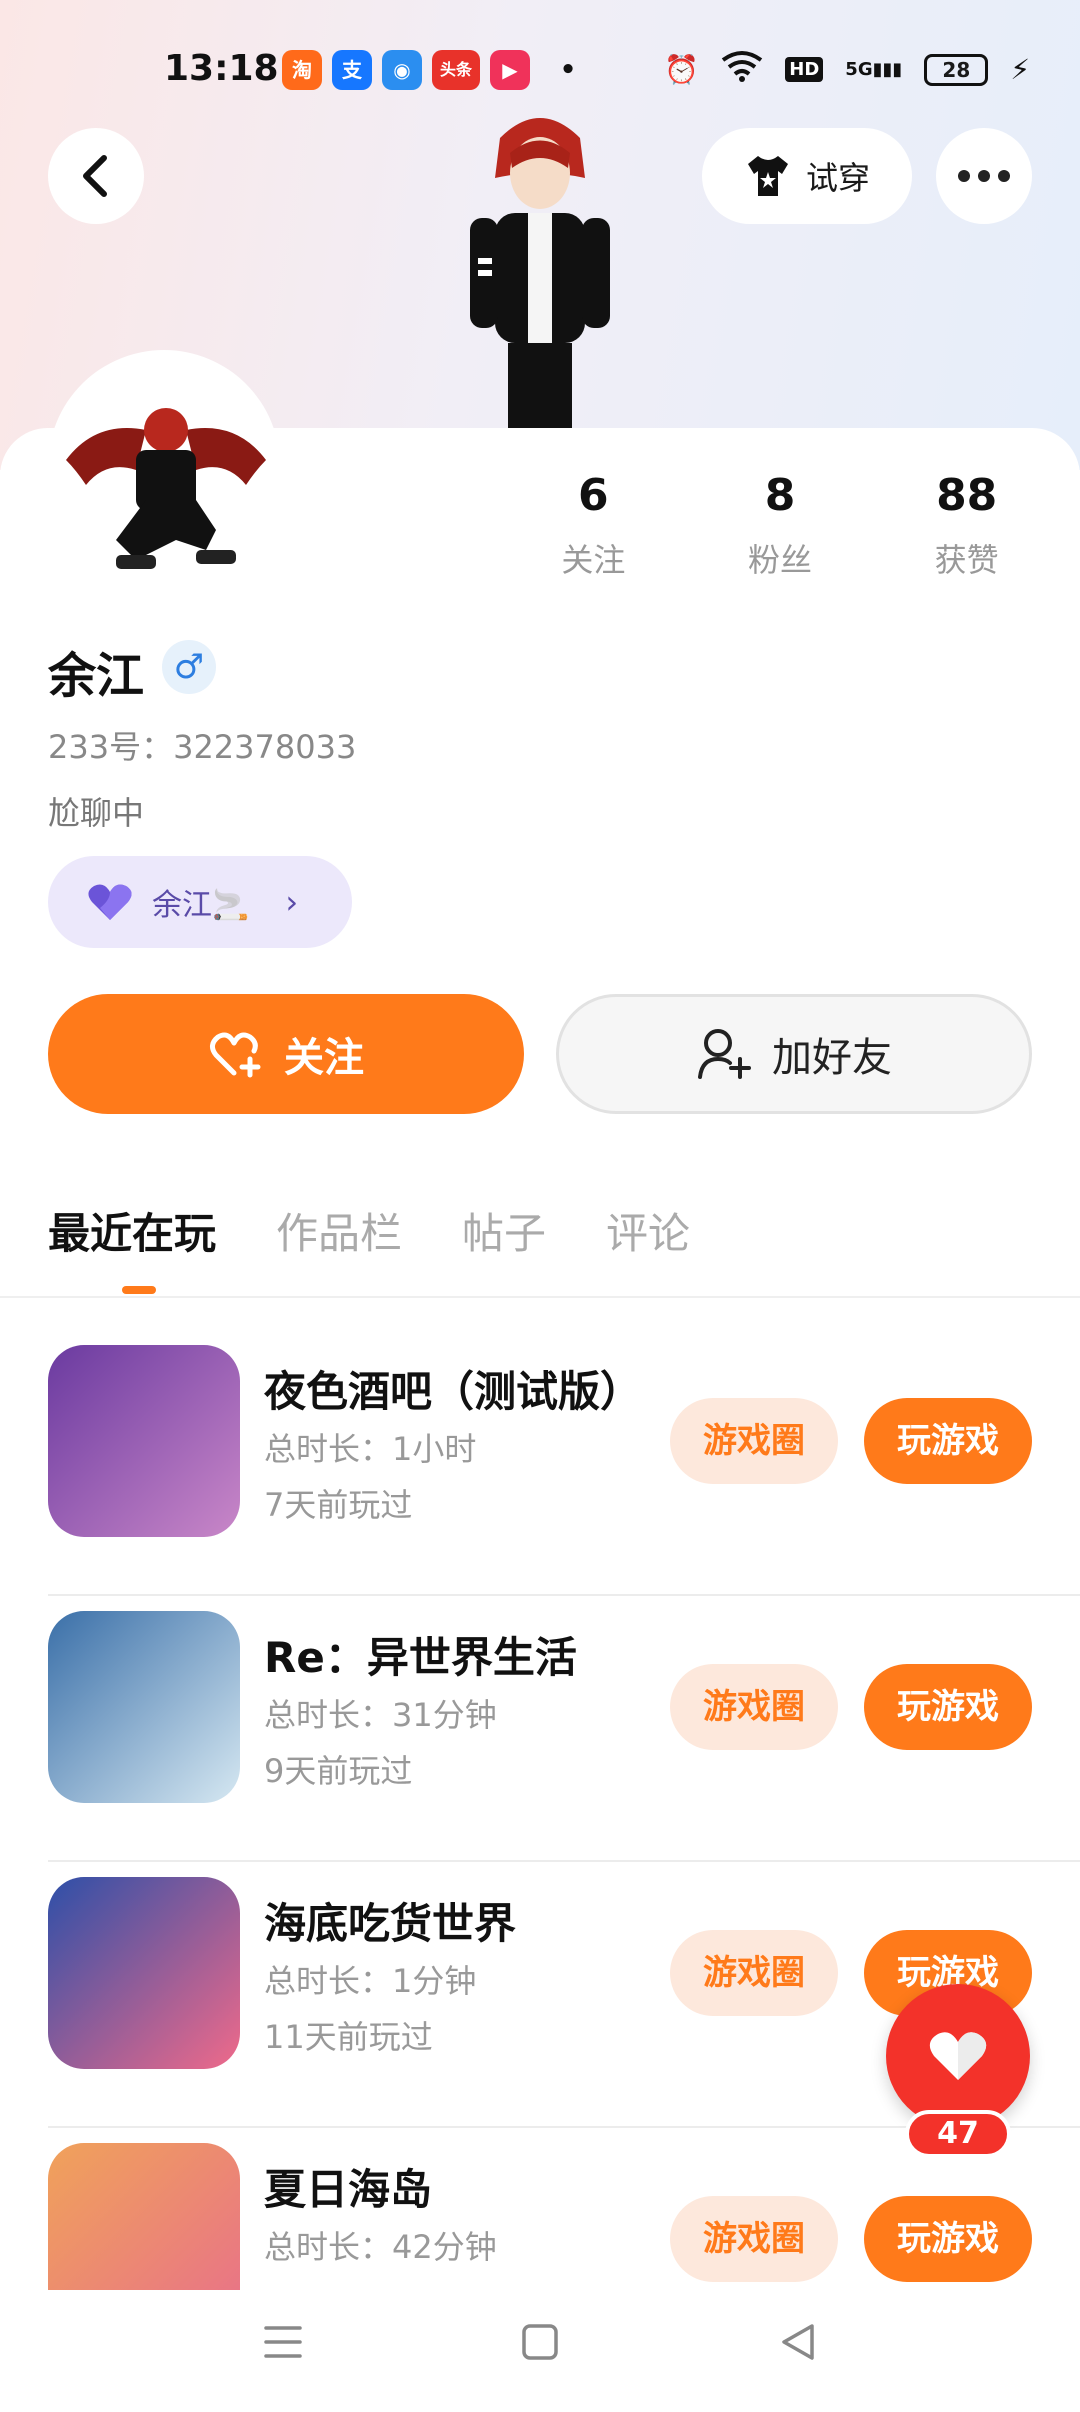  I want to click on signal-icon: 5G▮▮▮, so click(874, 69).